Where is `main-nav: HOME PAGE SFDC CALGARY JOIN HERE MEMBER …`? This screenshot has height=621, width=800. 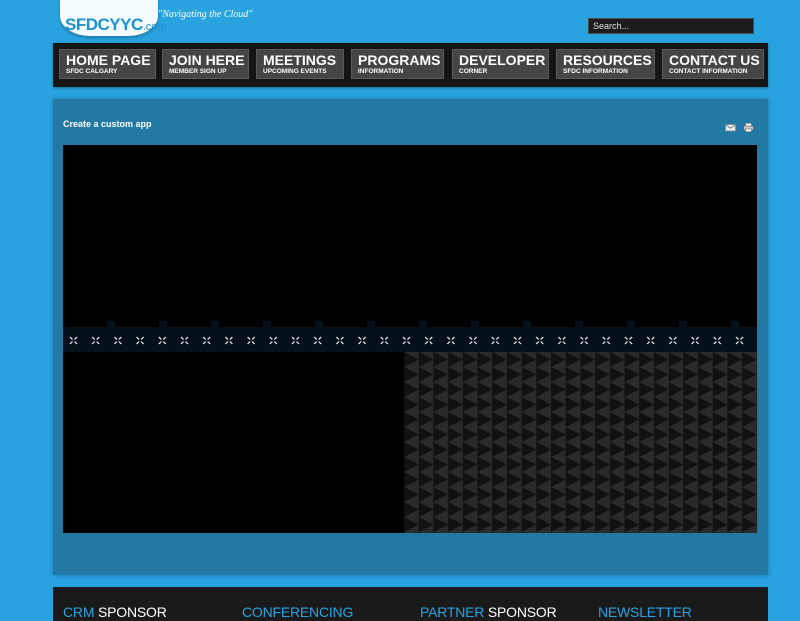 main-nav: HOME PAGE SFDC CALGARY JOIN HERE MEMBER … is located at coordinates (410, 65).